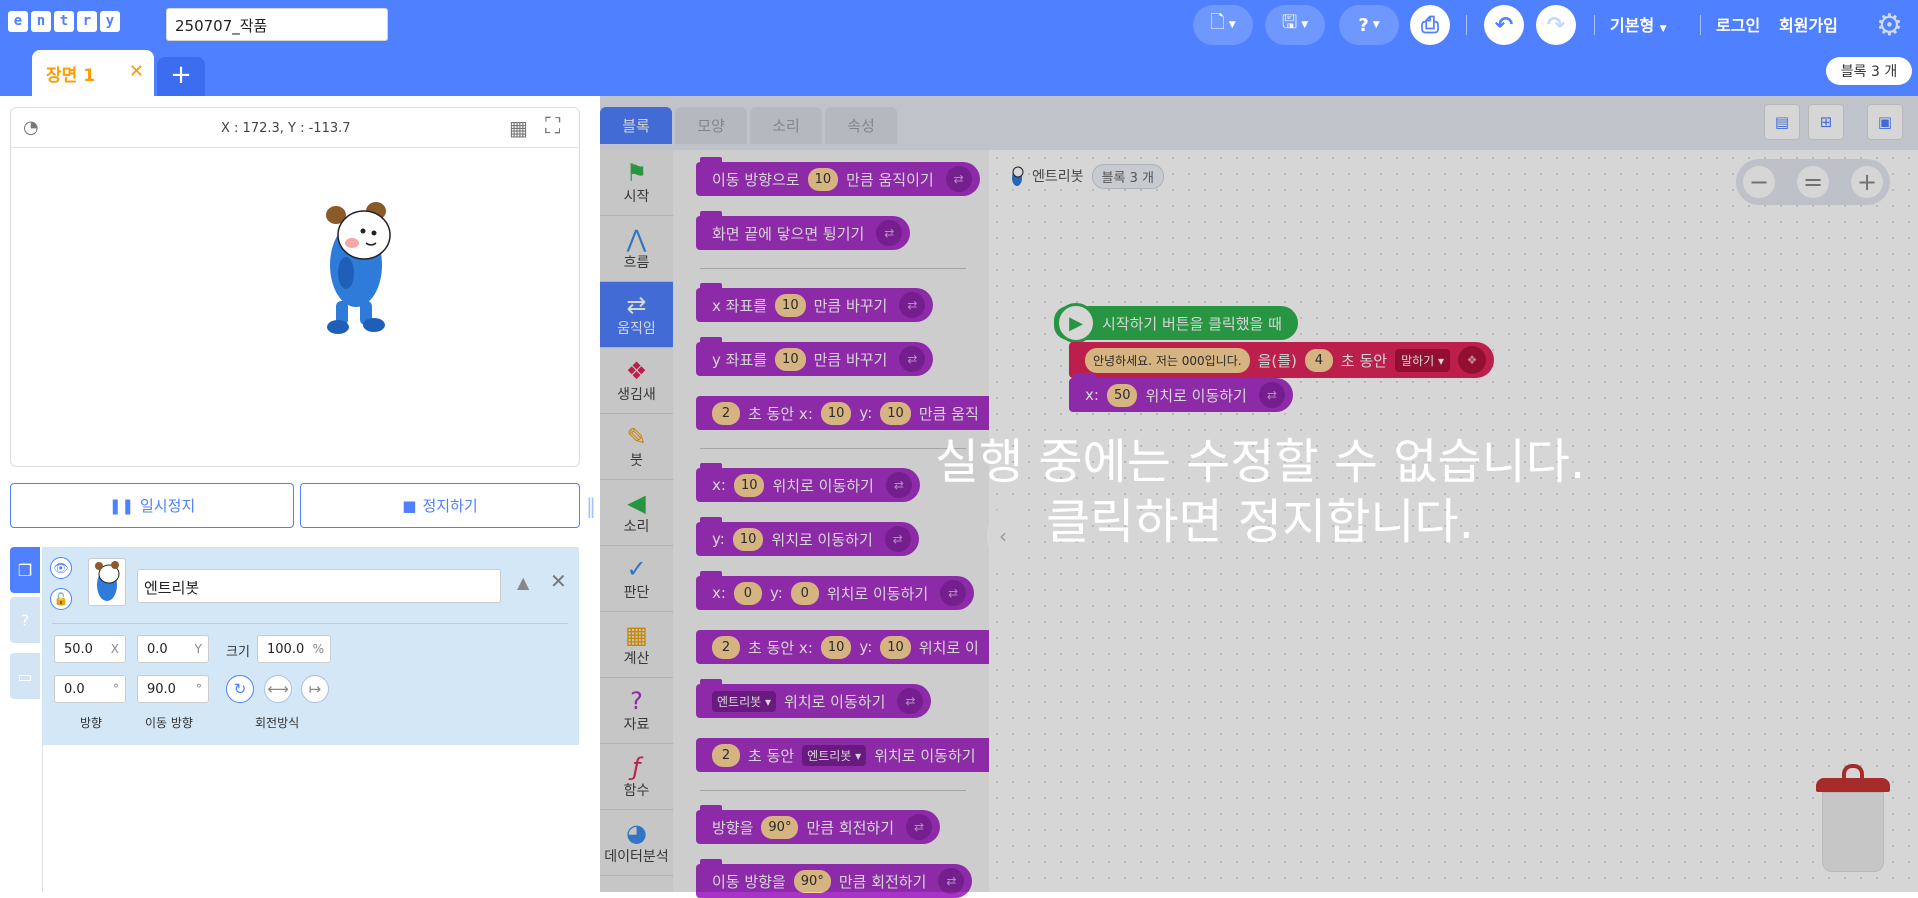 This screenshot has width=1918, height=898. What do you see at coordinates (319, 586) in the screenshot?
I see `object-name-input: 엔트리봇` at bounding box center [319, 586].